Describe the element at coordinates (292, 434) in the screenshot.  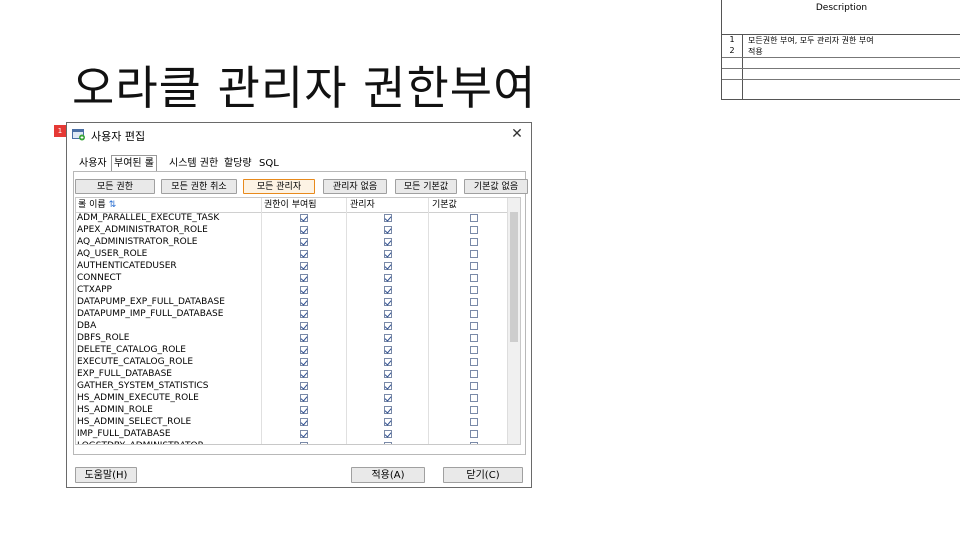
I see `table-row: IMP_FULL_DATABASE` at that location.